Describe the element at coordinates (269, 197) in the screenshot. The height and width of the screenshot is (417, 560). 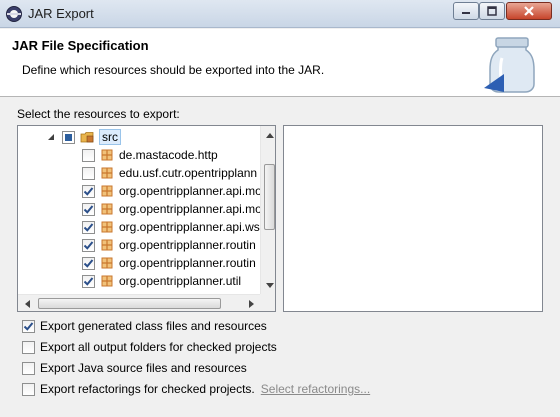
I see `vertical-scroll-thumb` at that location.